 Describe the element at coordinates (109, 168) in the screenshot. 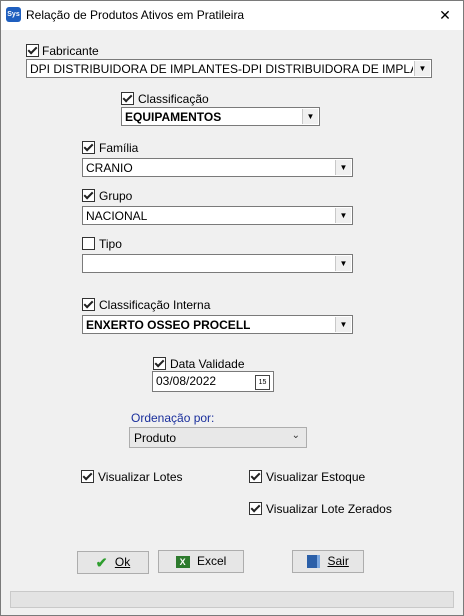

I see `familia-value: CRANIO` at that location.